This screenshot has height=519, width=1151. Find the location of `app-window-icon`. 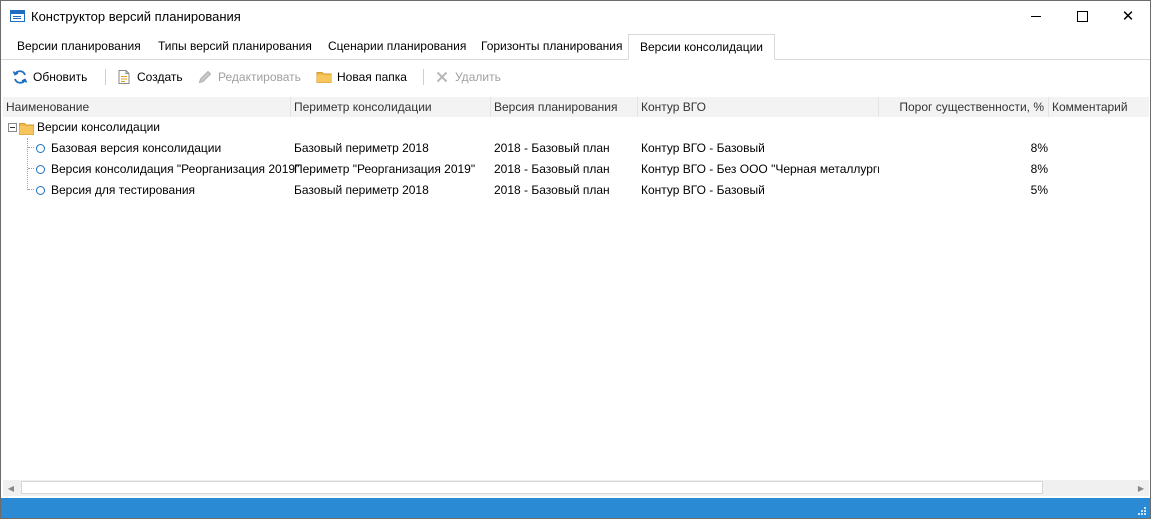

app-window-icon is located at coordinates (17, 16).